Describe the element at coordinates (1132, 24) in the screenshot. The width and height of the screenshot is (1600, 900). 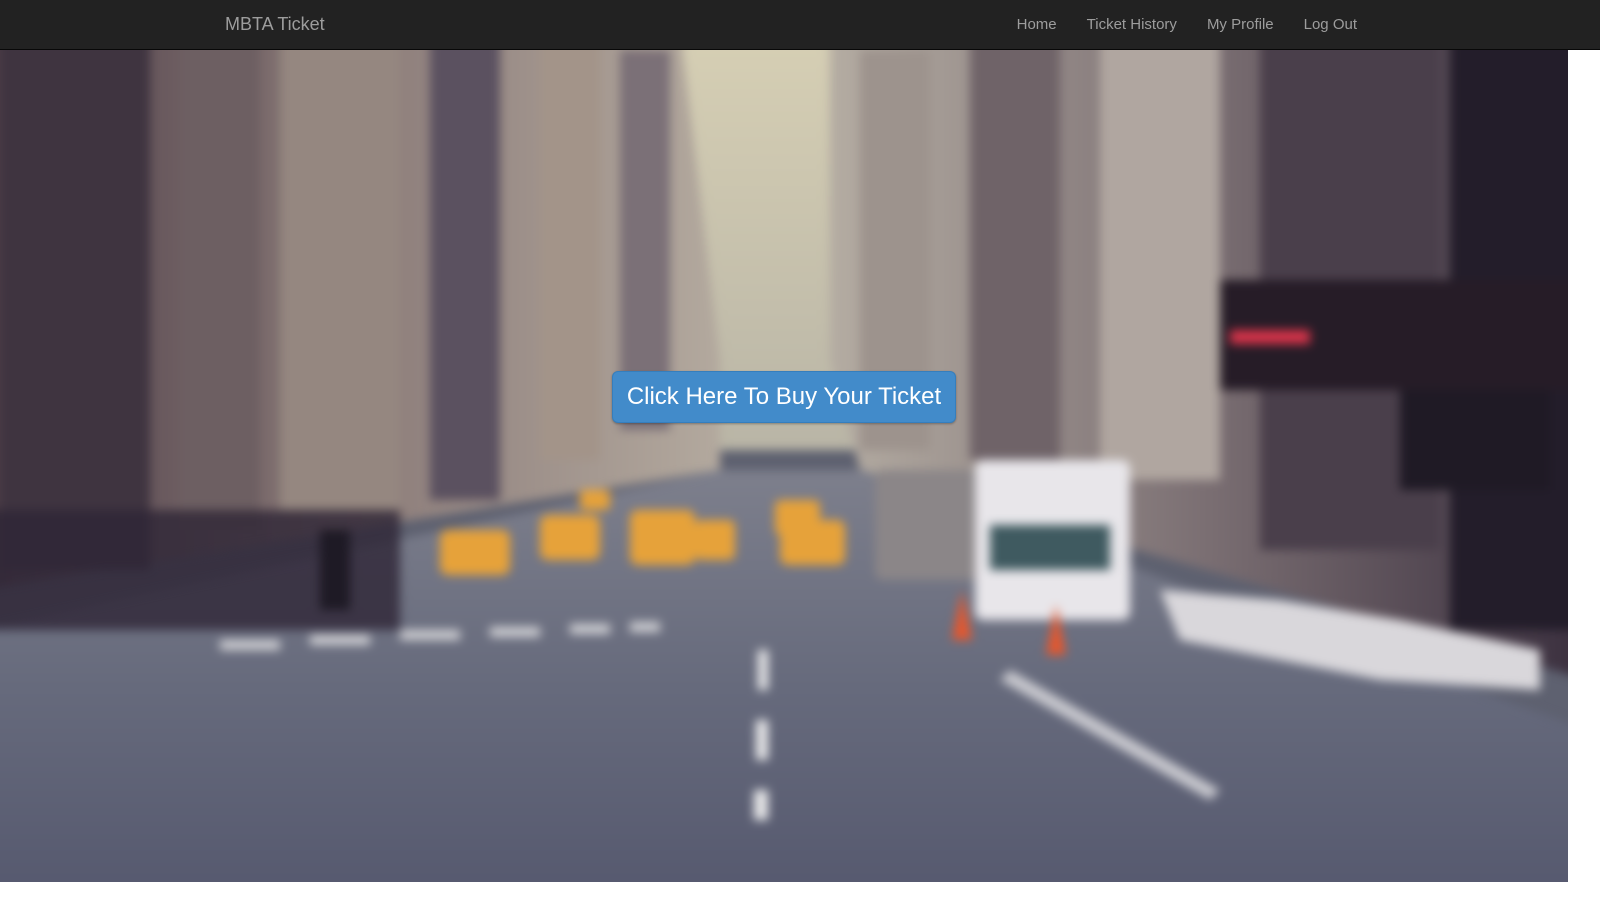
I see `nav-ticket-history-link: Ticket History` at that location.